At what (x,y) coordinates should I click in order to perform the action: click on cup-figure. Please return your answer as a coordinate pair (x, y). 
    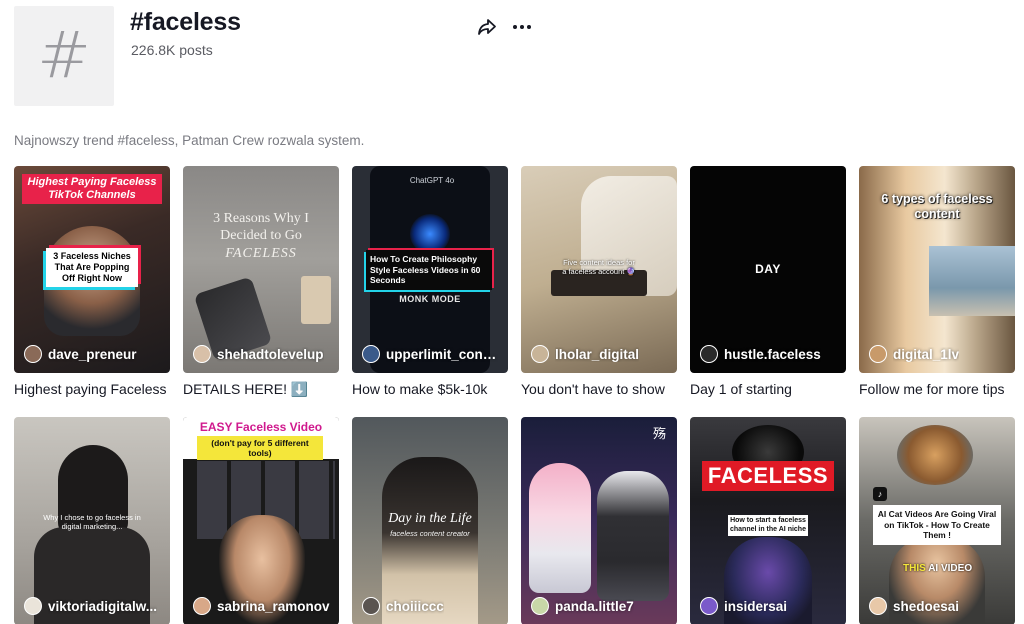
    Looking at the image, I should click on (316, 300).